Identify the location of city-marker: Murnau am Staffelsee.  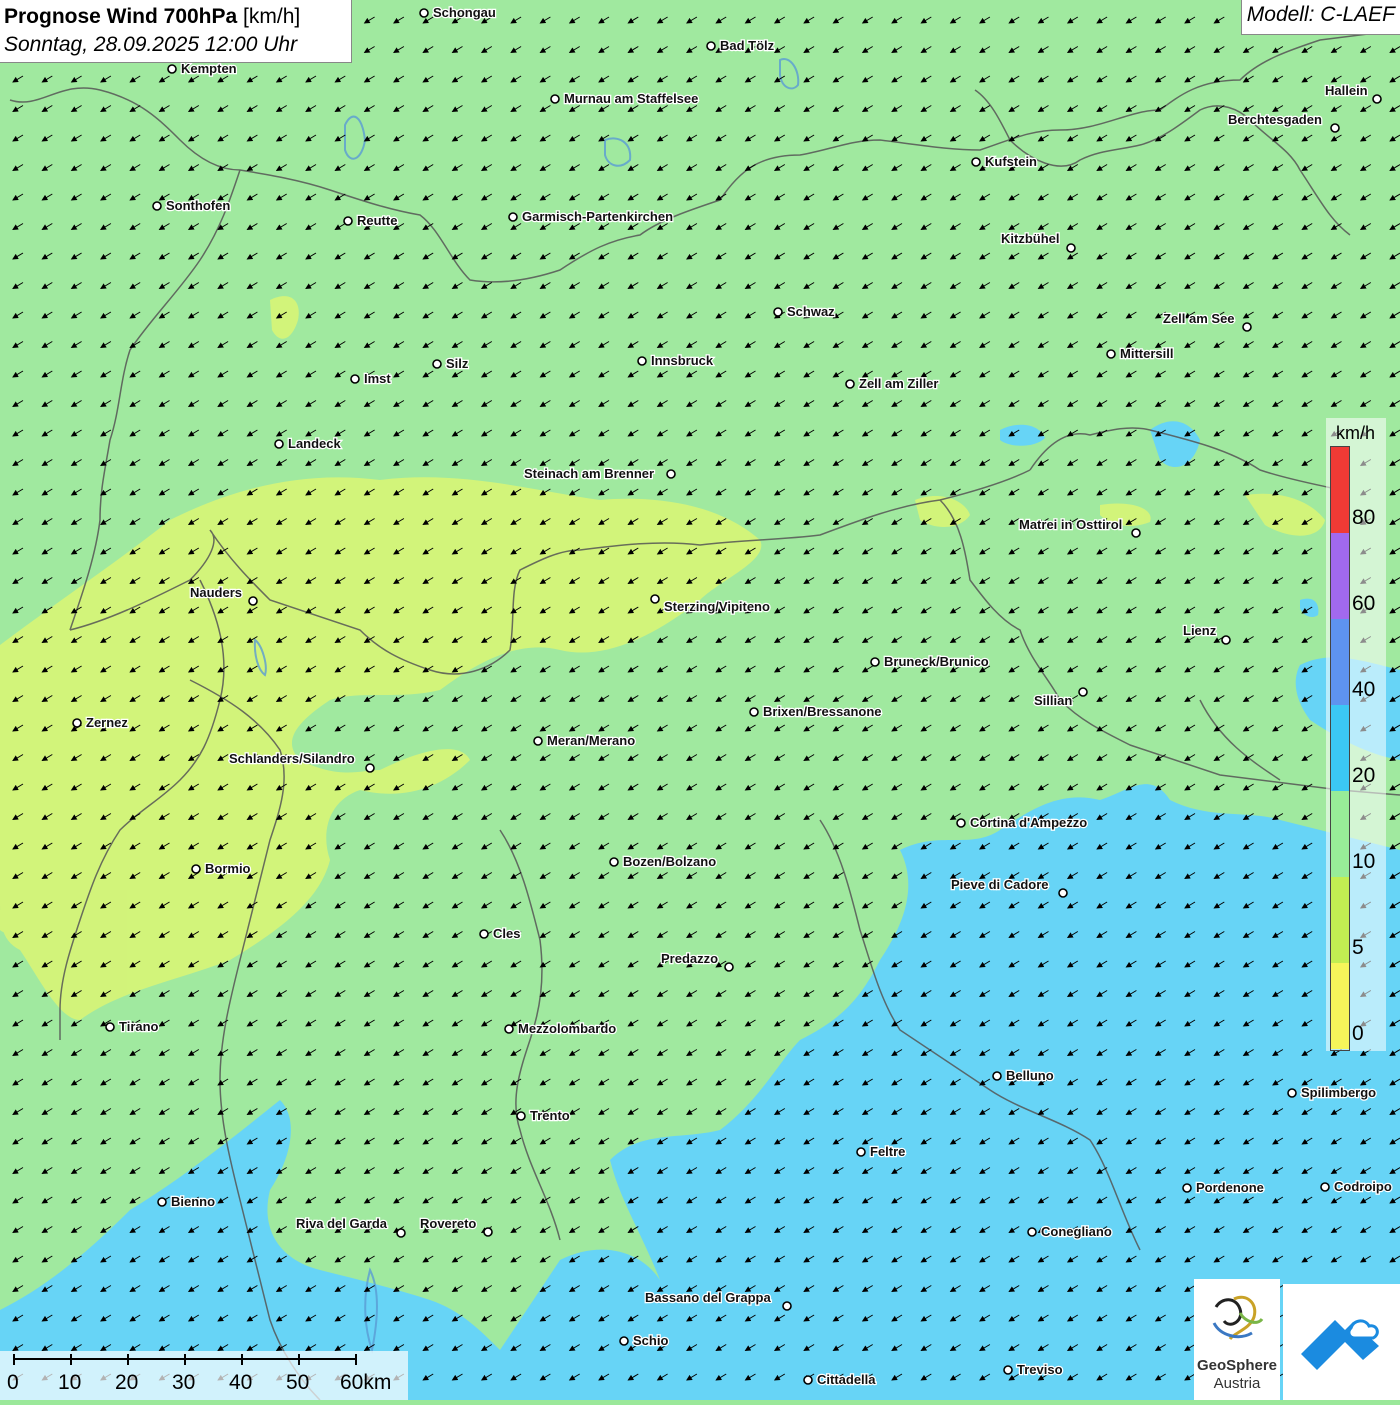
(625, 98).